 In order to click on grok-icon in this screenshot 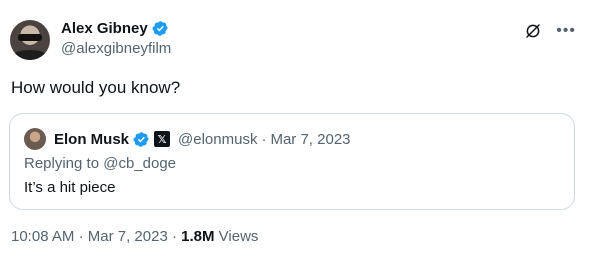, I will do `click(533, 31)`.